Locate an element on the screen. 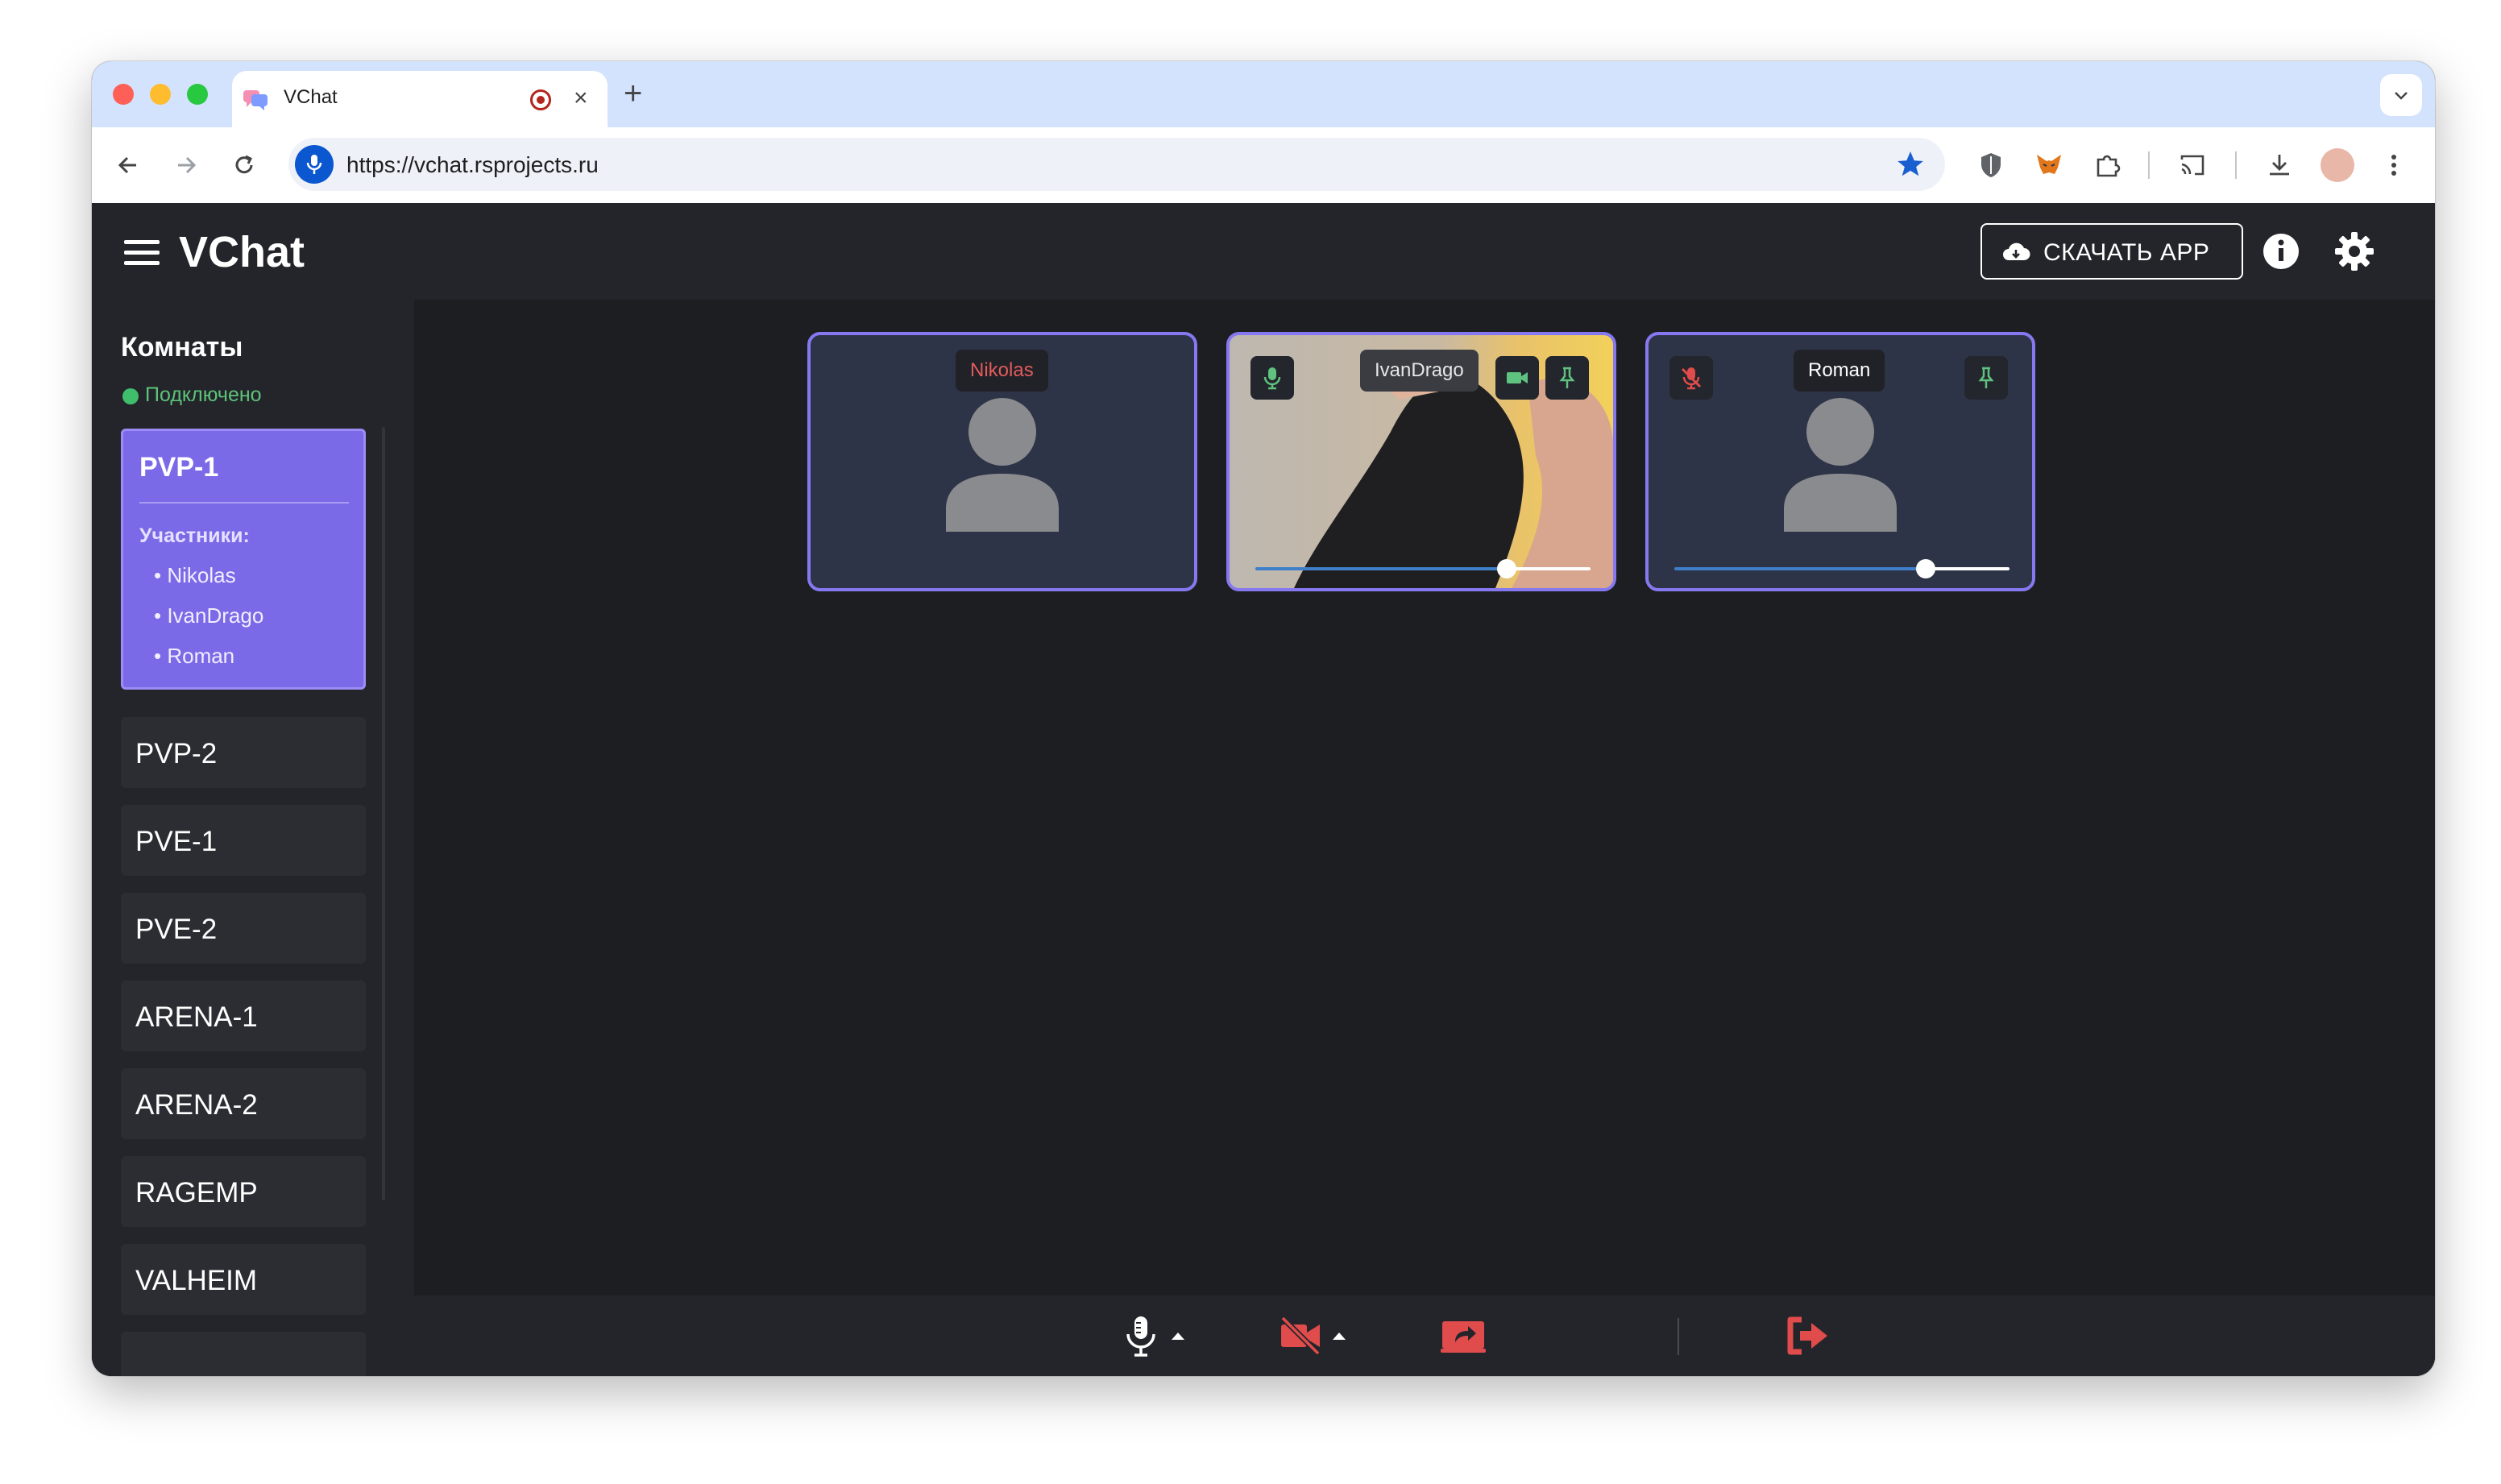  downloads-icon is located at coordinates (2279, 165).